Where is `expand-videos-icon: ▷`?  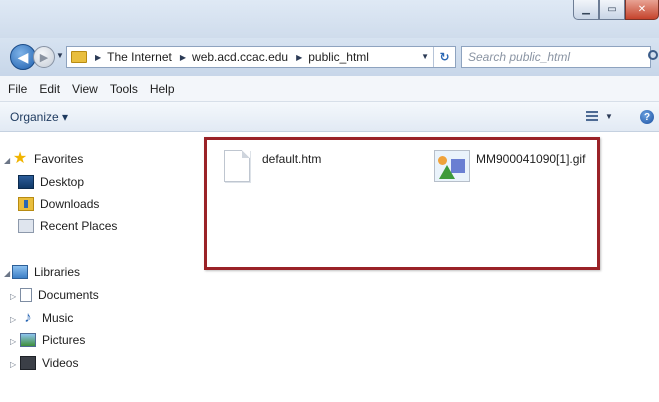 expand-videos-icon: ▷ is located at coordinates (13, 364).